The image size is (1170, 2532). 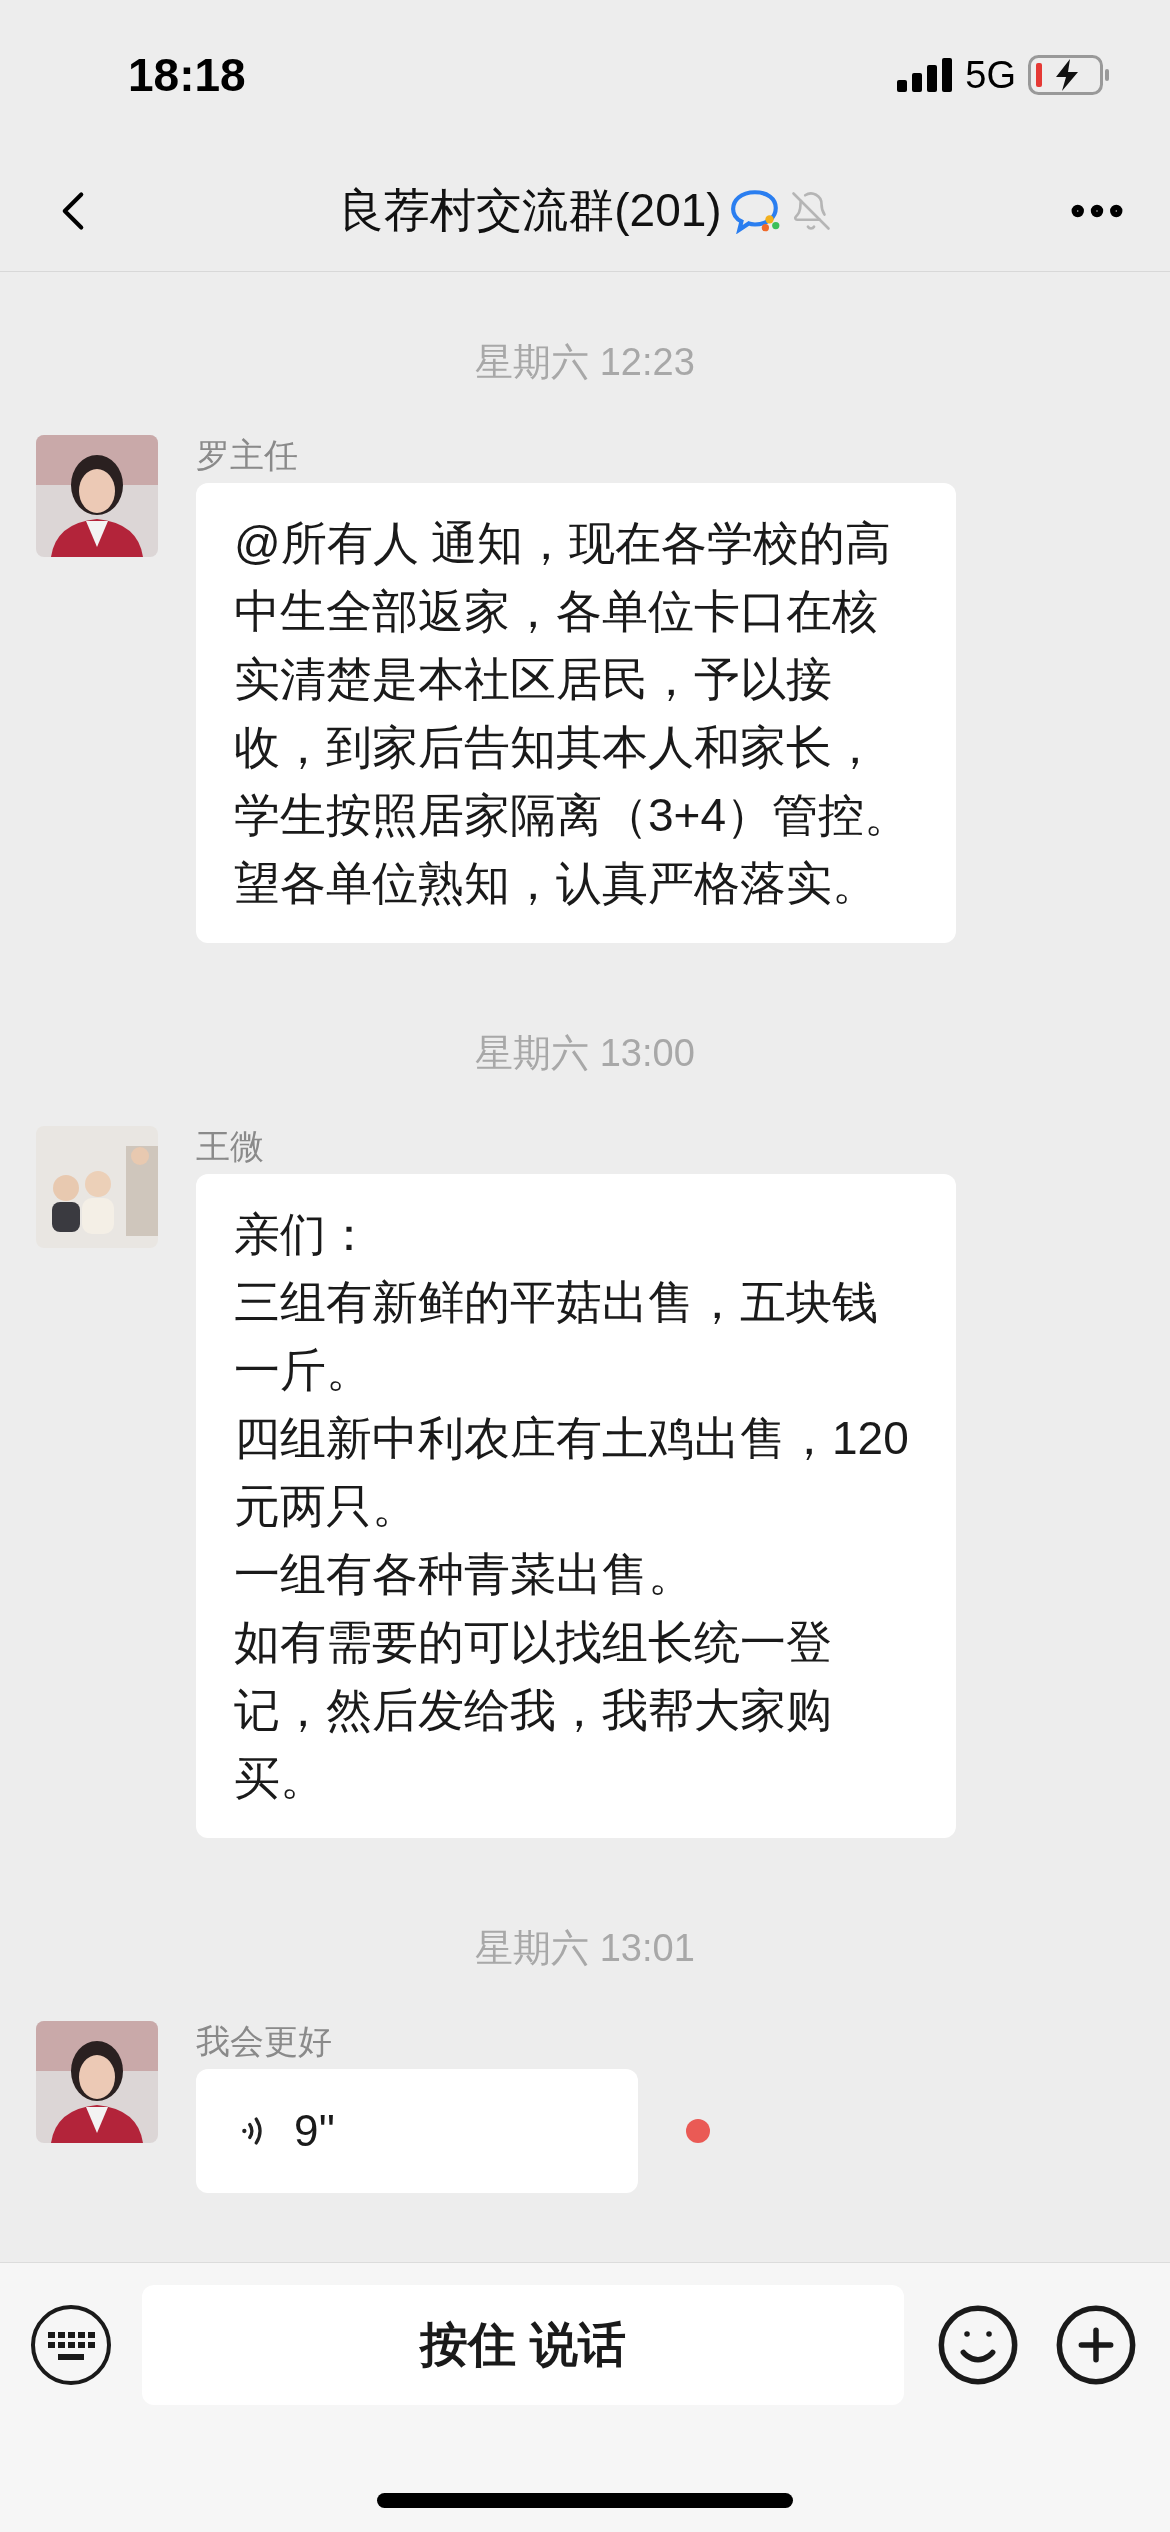 I want to click on message-line: 四组新中利农庄有土鸡出售，120元两只。, so click(x=572, y=1472).